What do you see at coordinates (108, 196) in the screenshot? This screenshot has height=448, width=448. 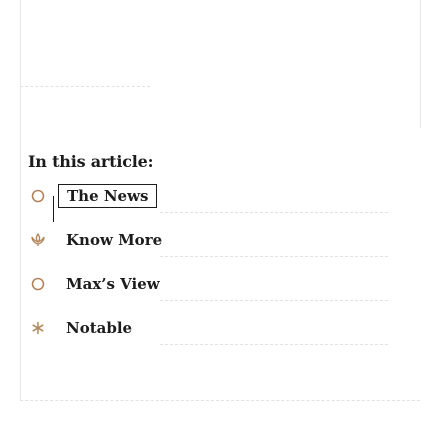 I see `toc-item-label: The News` at bounding box center [108, 196].